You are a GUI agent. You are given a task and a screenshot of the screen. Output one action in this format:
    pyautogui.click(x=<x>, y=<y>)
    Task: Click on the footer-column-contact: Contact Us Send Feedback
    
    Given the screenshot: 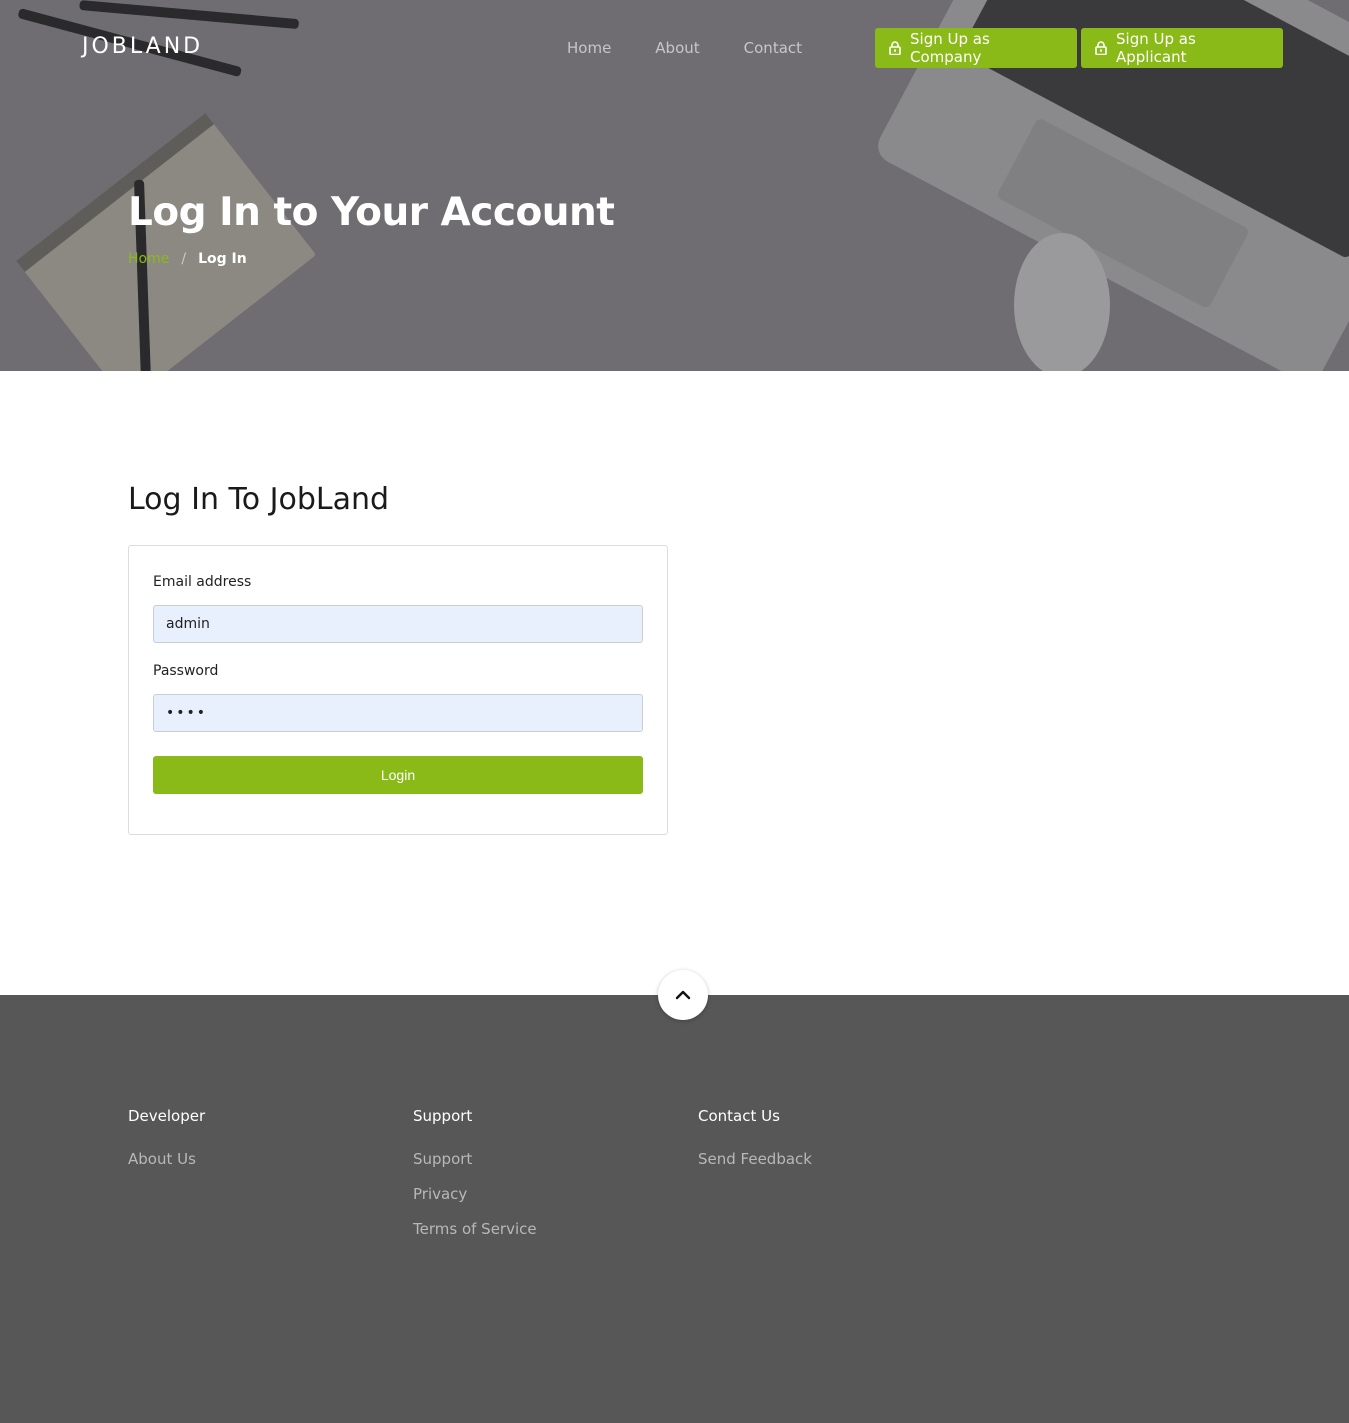 What is the action you would take?
    pyautogui.click(x=755, y=1145)
    